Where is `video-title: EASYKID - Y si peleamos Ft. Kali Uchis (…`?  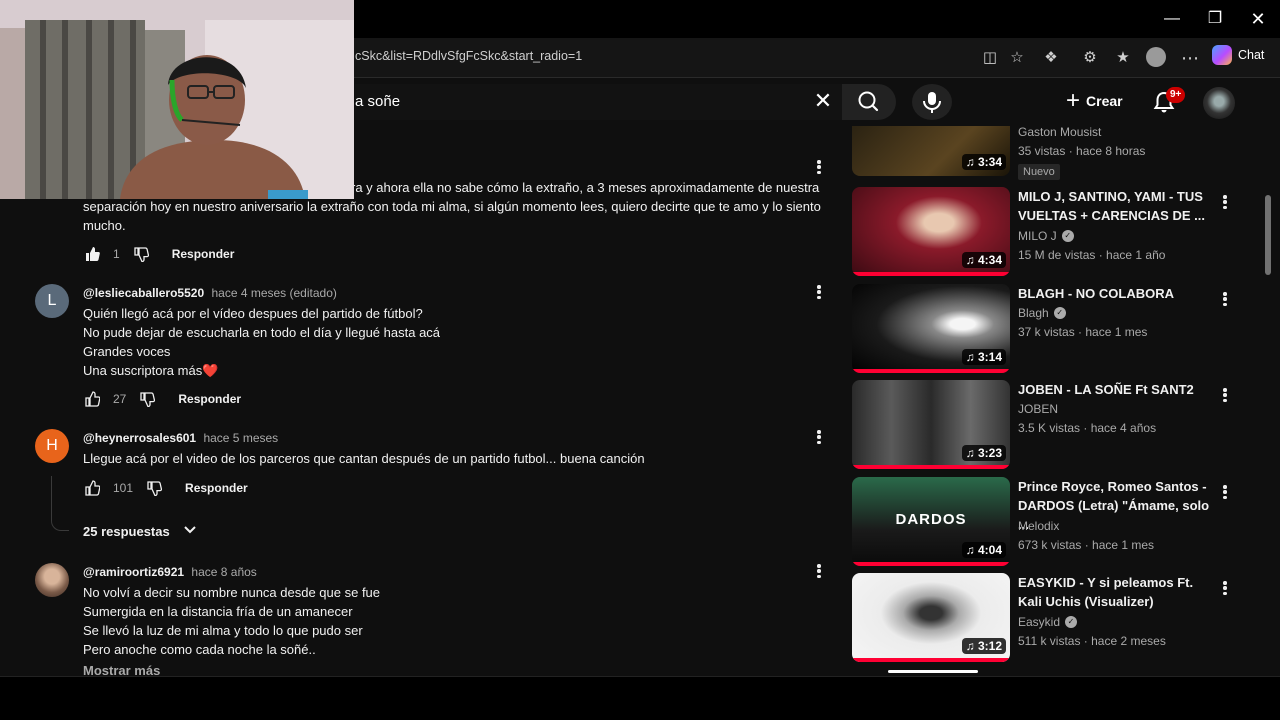
video-title: EASYKID - Y si peleamos Ft. Kali Uchis (… is located at coordinates (1115, 592).